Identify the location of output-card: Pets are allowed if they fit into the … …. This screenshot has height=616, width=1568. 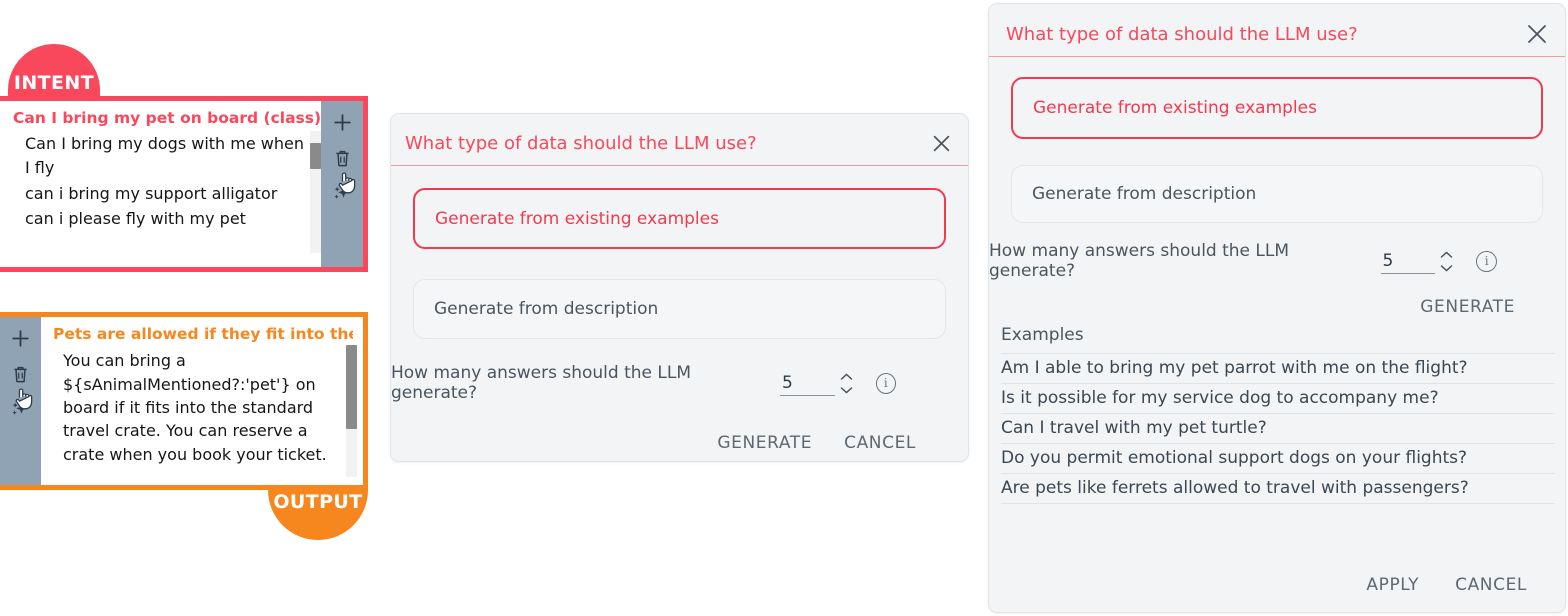
(184, 401).